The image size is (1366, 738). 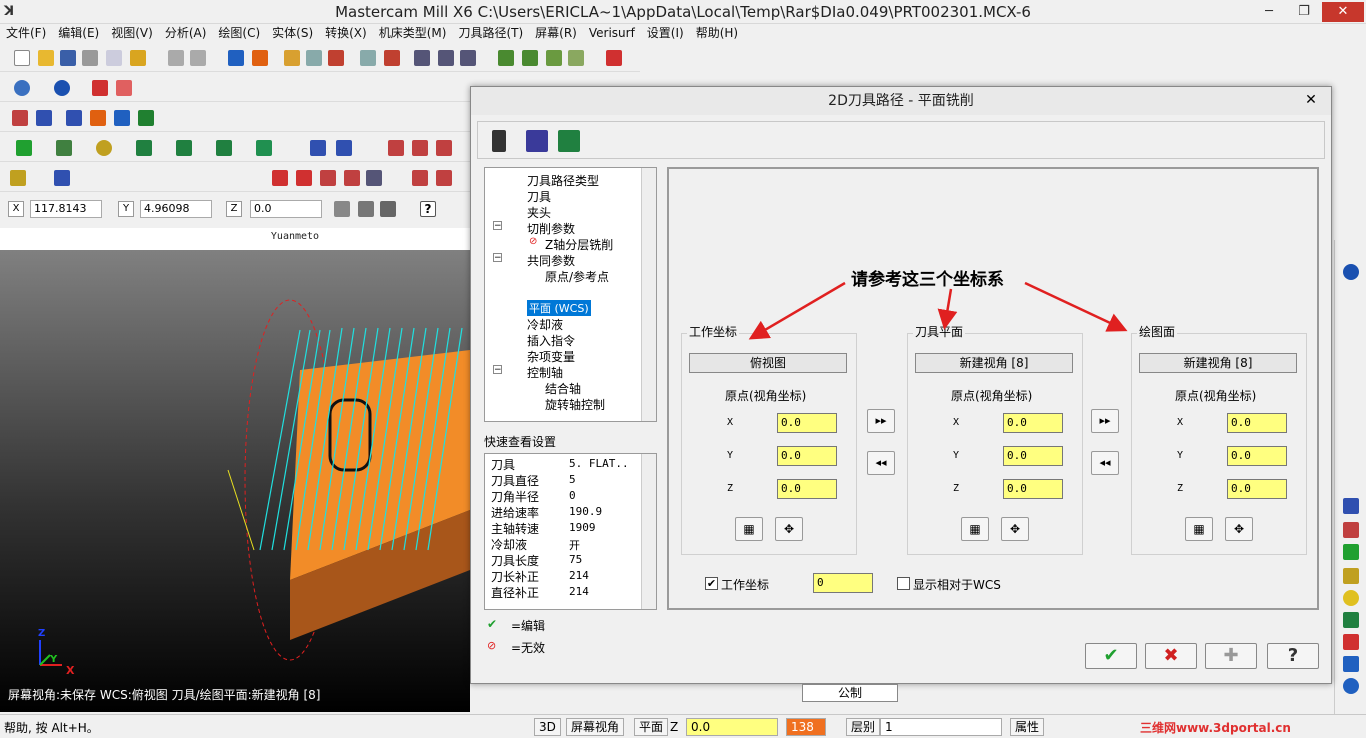 I want to click on dialog-close-button: ✕, so click(x=1311, y=101).